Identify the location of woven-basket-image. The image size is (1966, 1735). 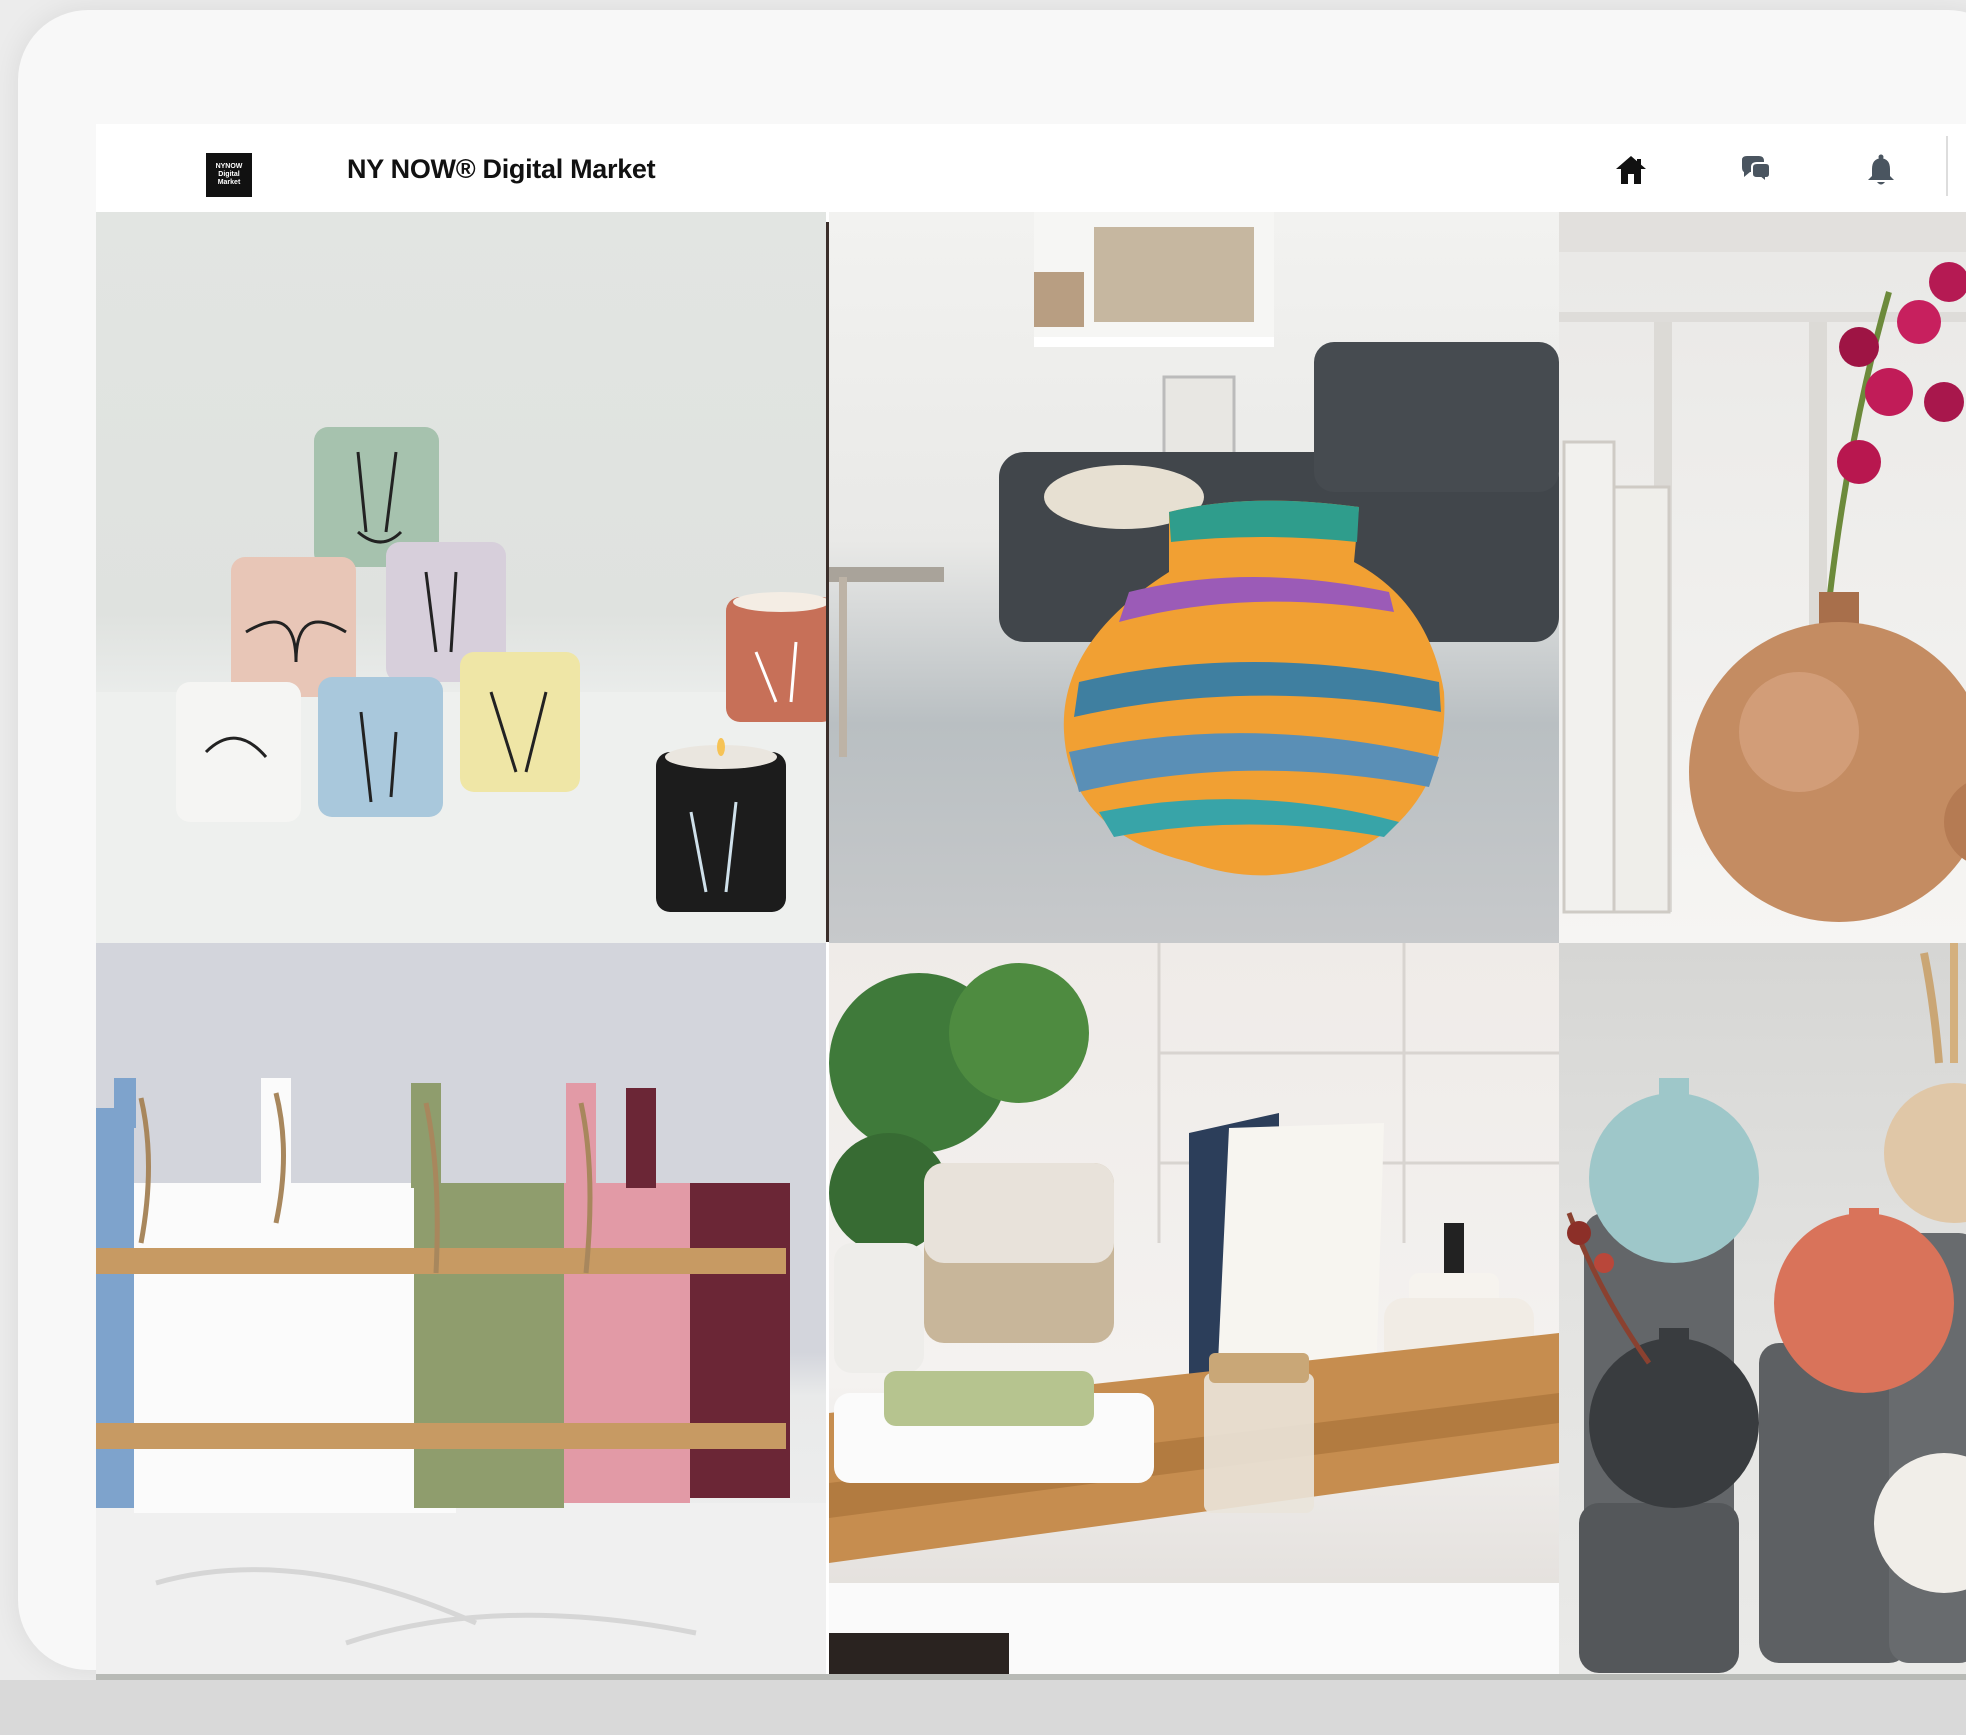
(1194, 544).